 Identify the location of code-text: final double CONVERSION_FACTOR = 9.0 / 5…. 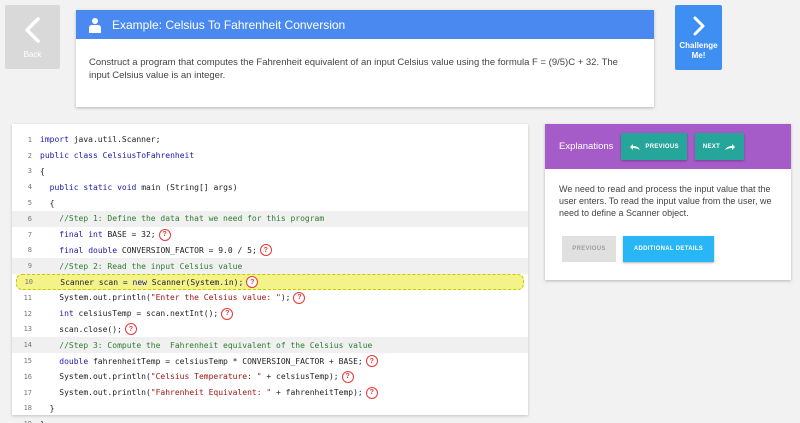
(158, 250).